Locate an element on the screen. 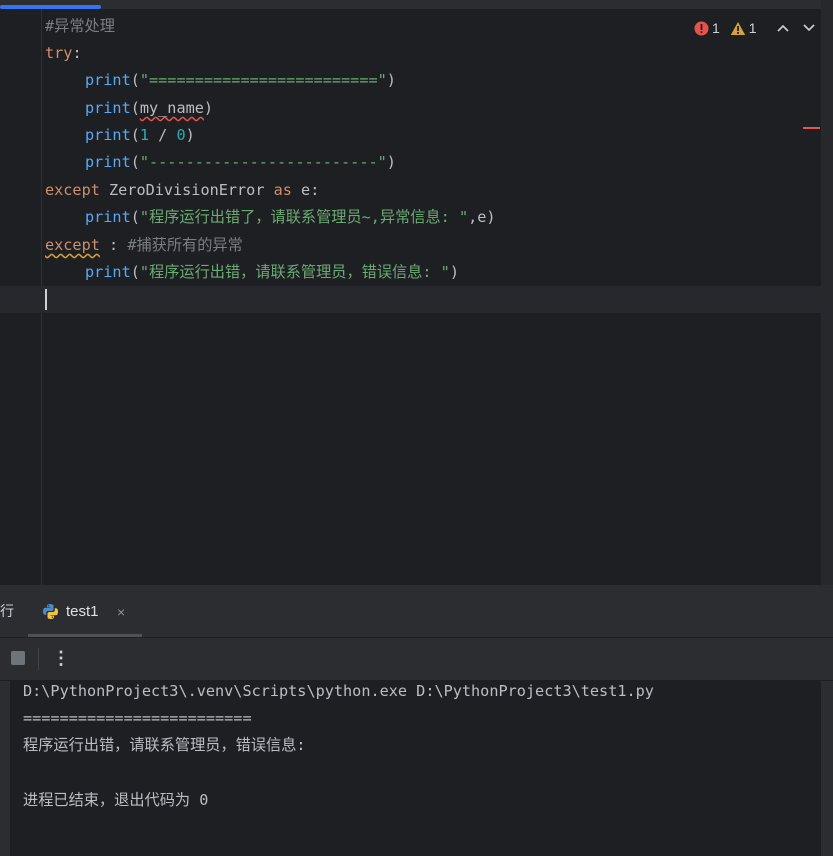 The height and width of the screenshot is (856, 833). previous-highlight-button is located at coordinates (783, 28).